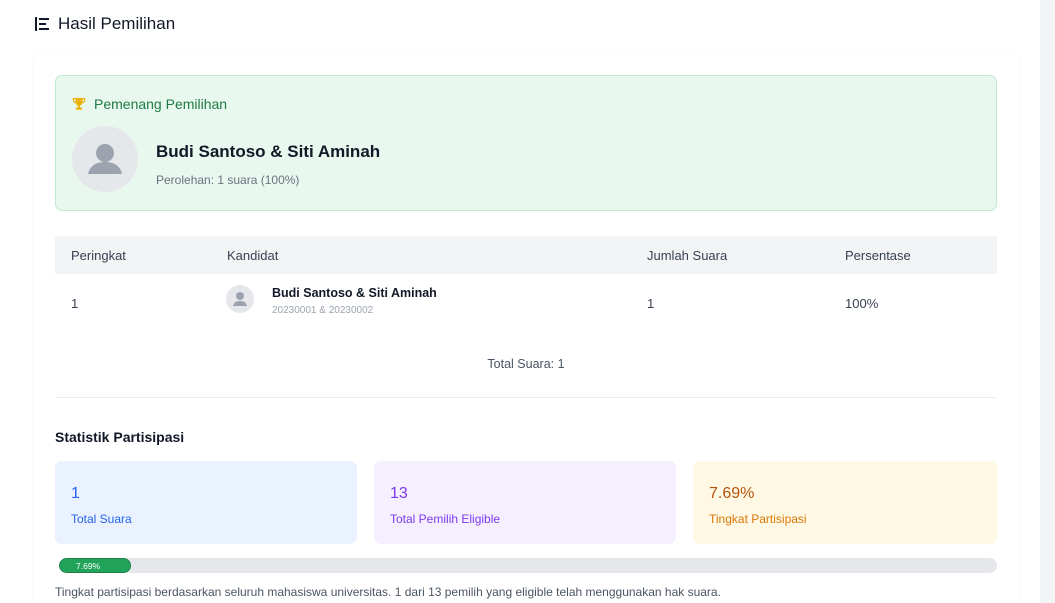 This screenshot has height=603, width=1055. Describe the element at coordinates (79, 103) in the screenshot. I see `trophy-icon` at that location.